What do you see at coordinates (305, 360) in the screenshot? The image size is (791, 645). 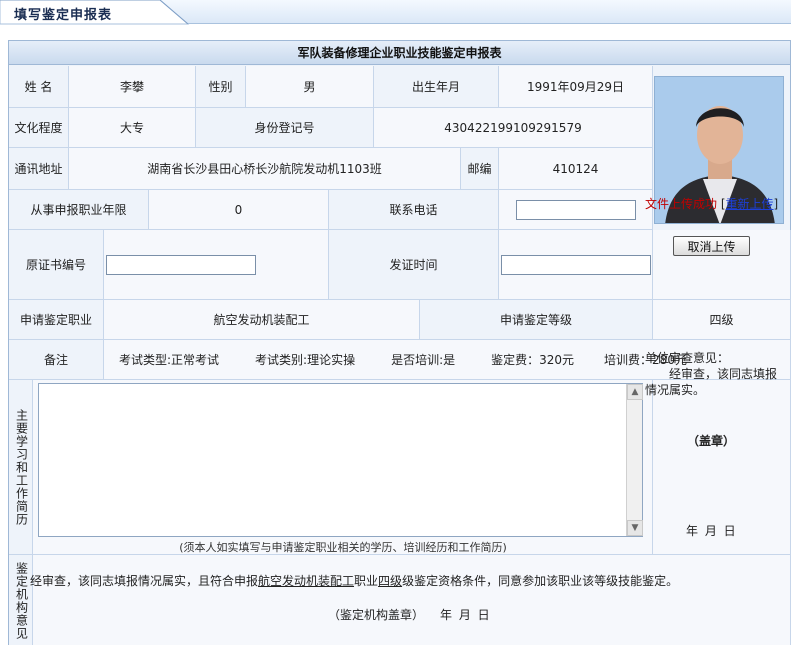 I see `remark-exam-category: 考试类别:理论实操` at bounding box center [305, 360].